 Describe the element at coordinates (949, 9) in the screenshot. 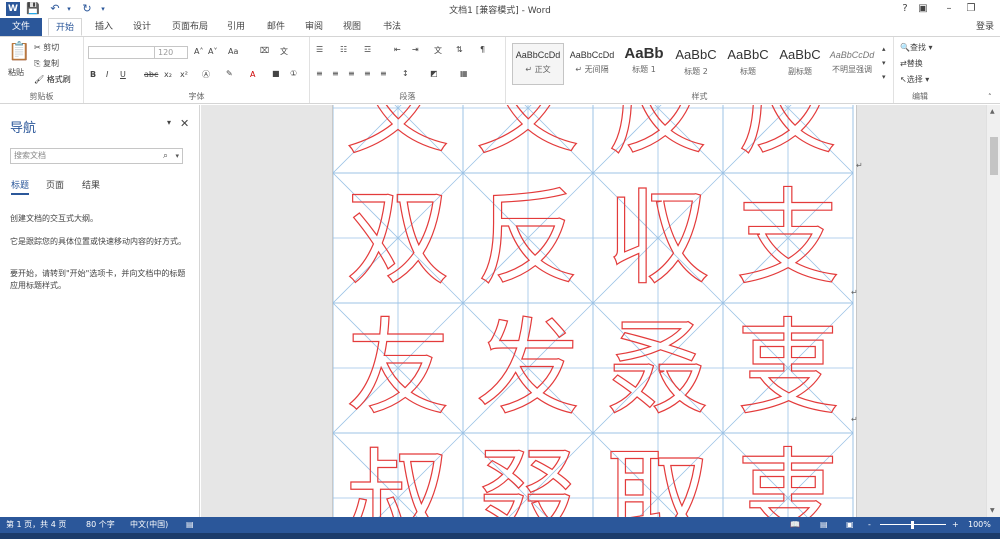

I see `minimize-icon: –` at that location.